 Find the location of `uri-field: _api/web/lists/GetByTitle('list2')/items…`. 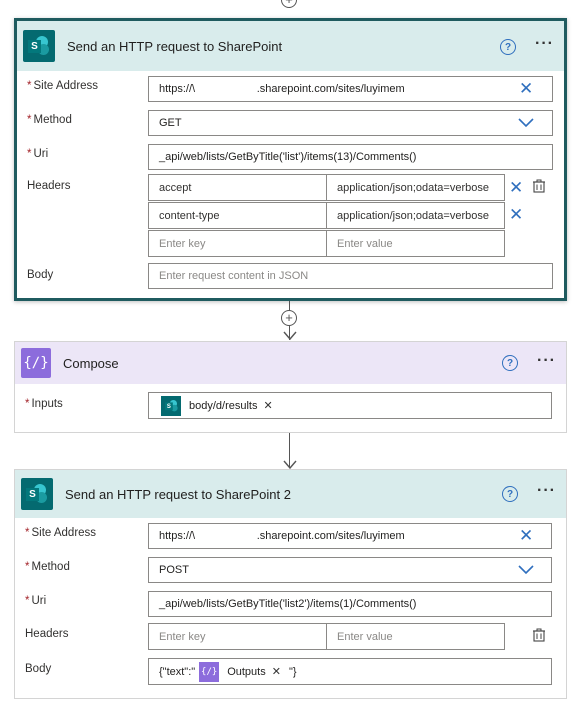

uri-field: _api/web/lists/GetByTitle('list2')/items… is located at coordinates (350, 604).